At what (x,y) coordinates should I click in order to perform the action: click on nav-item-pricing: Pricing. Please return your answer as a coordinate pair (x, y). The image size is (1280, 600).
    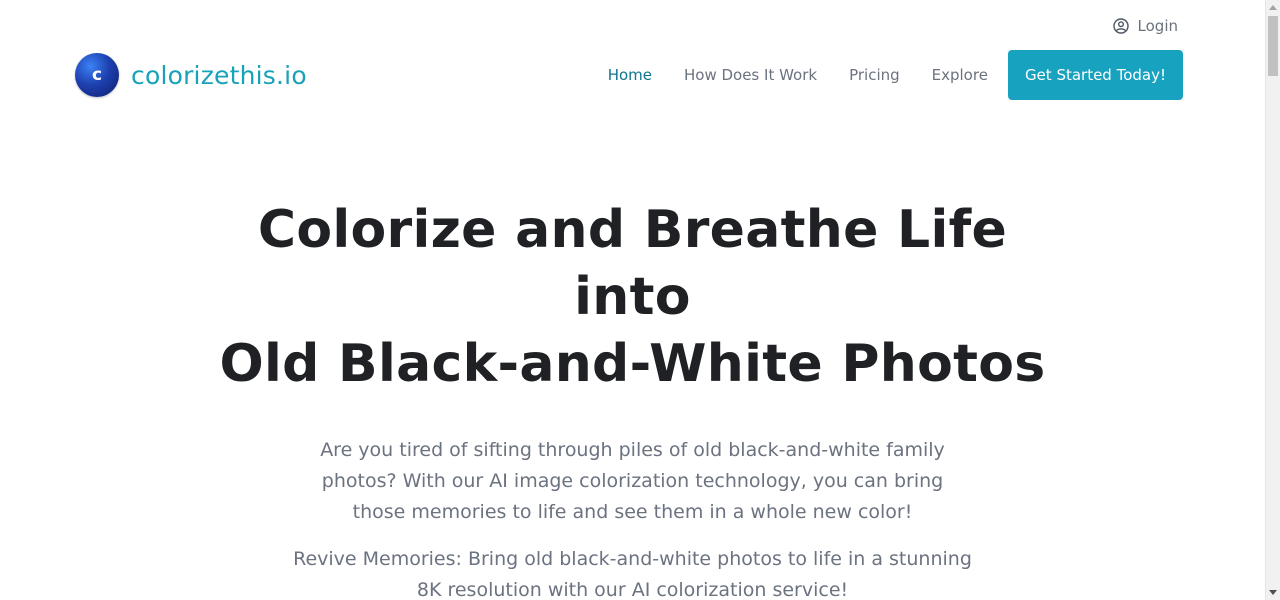
    Looking at the image, I should click on (874, 75).